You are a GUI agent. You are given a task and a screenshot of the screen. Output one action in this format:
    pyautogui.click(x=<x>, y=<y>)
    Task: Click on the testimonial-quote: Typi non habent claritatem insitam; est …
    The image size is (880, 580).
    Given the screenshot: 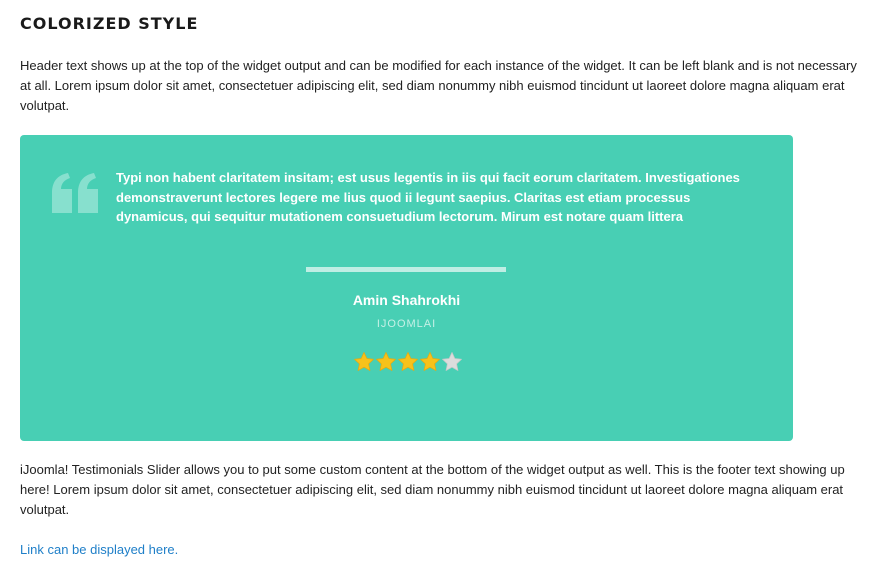 What is the action you would take?
    pyautogui.click(x=428, y=197)
    